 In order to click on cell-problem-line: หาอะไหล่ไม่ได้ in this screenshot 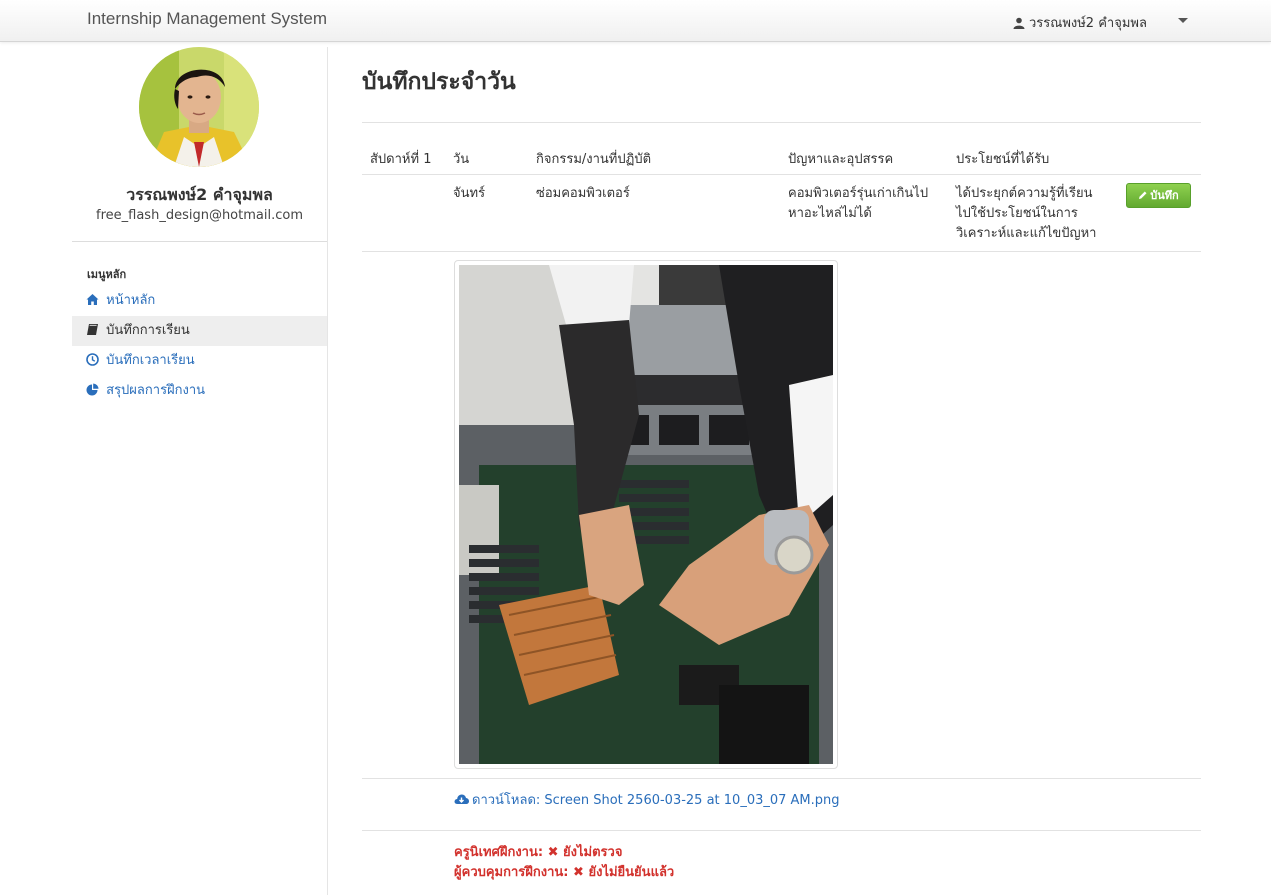, I will do `click(830, 213)`.